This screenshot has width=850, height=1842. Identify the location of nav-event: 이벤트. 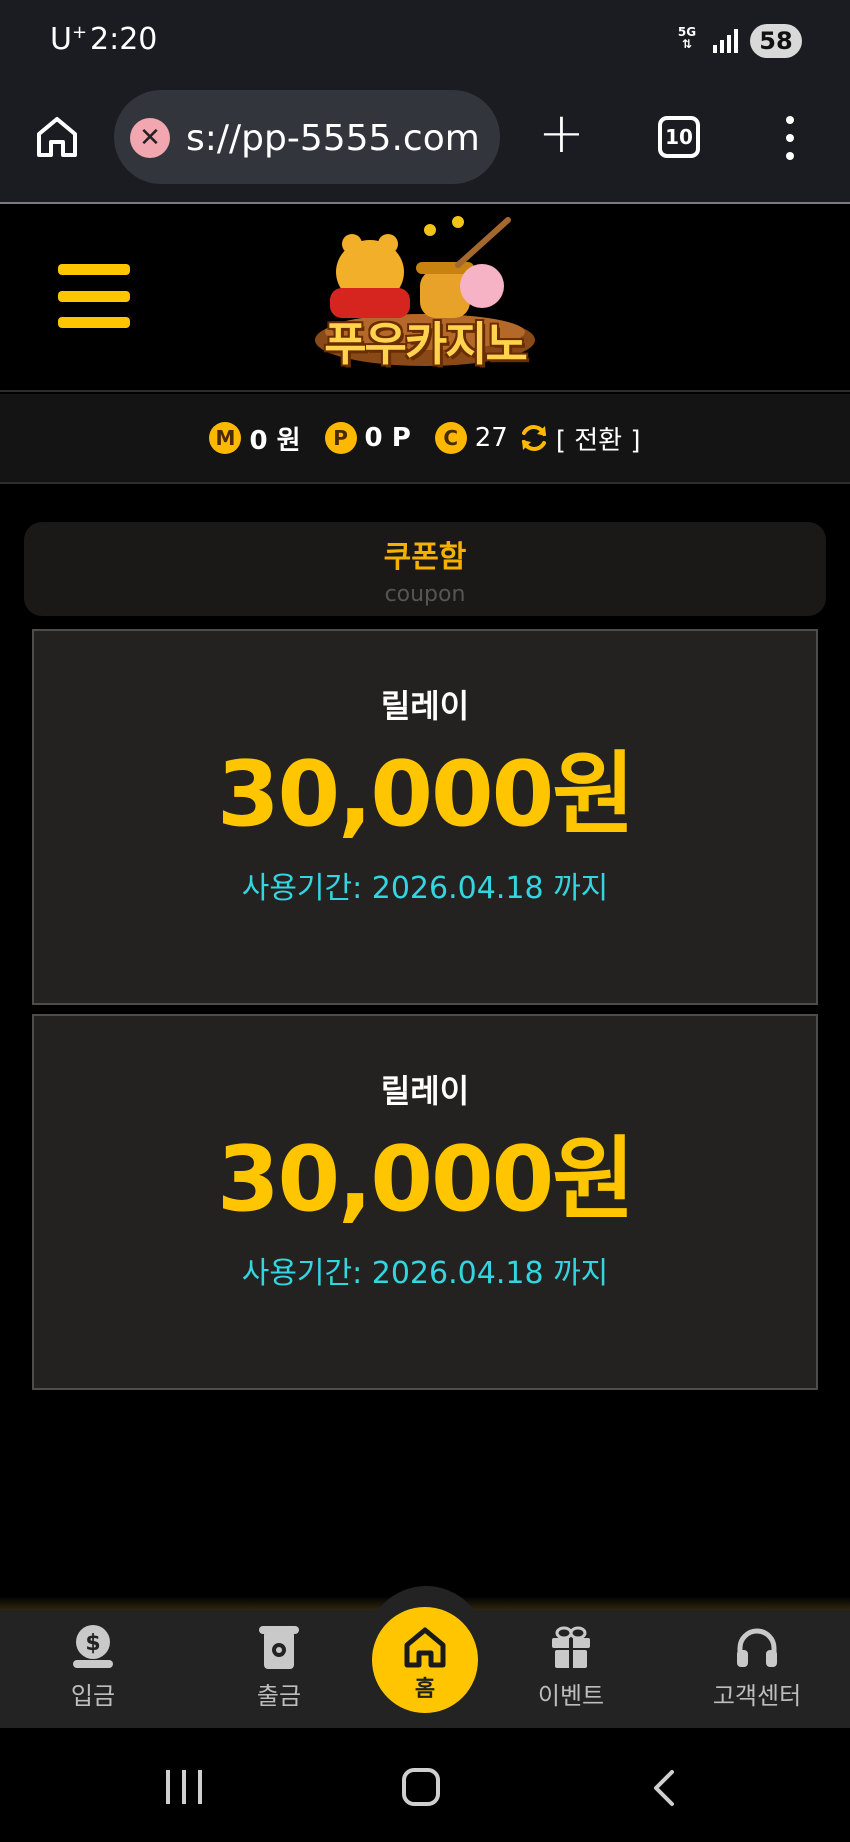
(571, 1666).